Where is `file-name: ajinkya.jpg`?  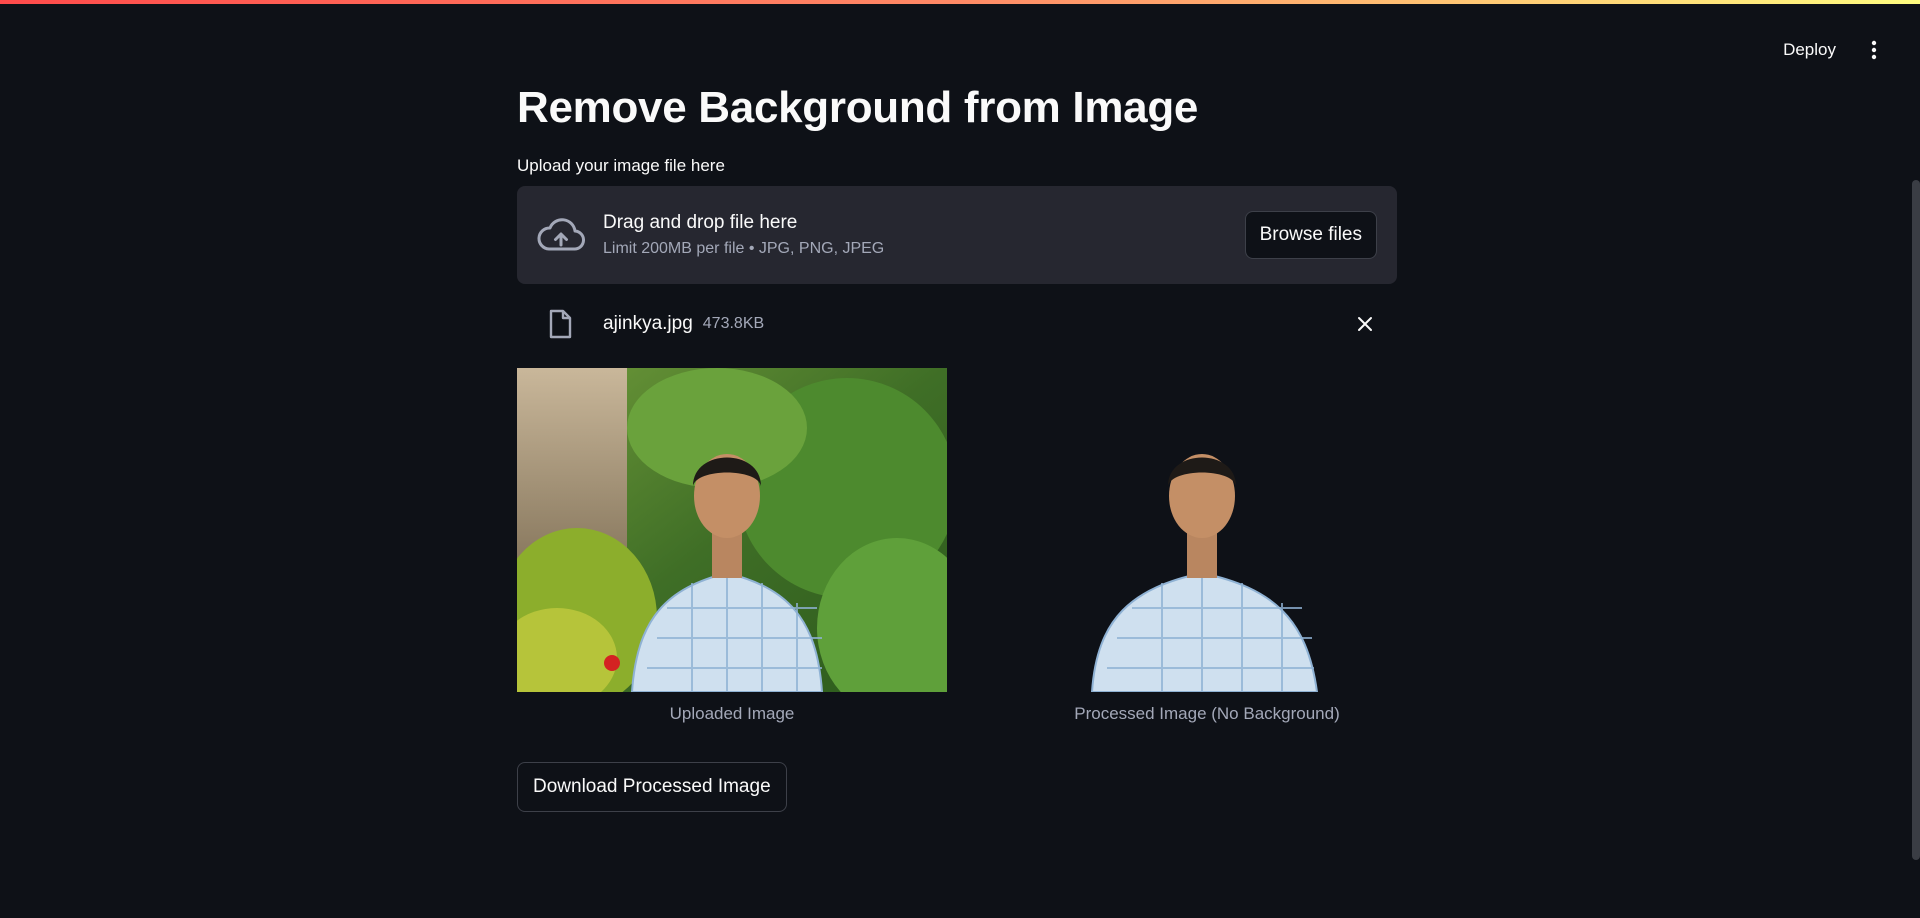 file-name: ajinkya.jpg is located at coordinates (648, 323).